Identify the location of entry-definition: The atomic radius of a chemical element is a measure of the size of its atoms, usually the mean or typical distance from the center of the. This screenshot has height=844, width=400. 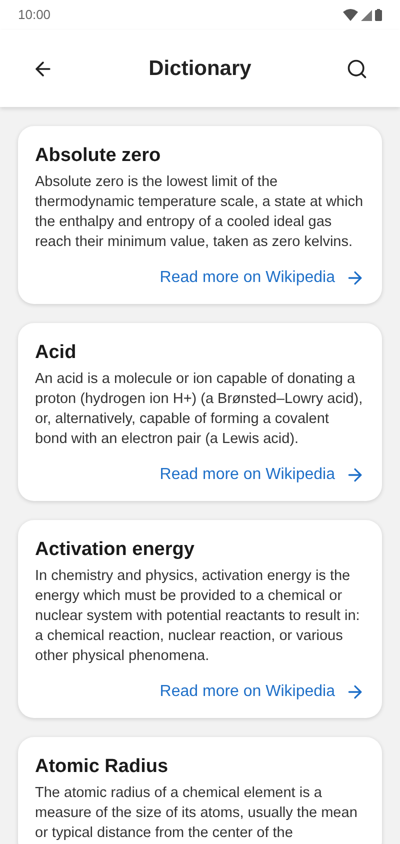
(196, 813).